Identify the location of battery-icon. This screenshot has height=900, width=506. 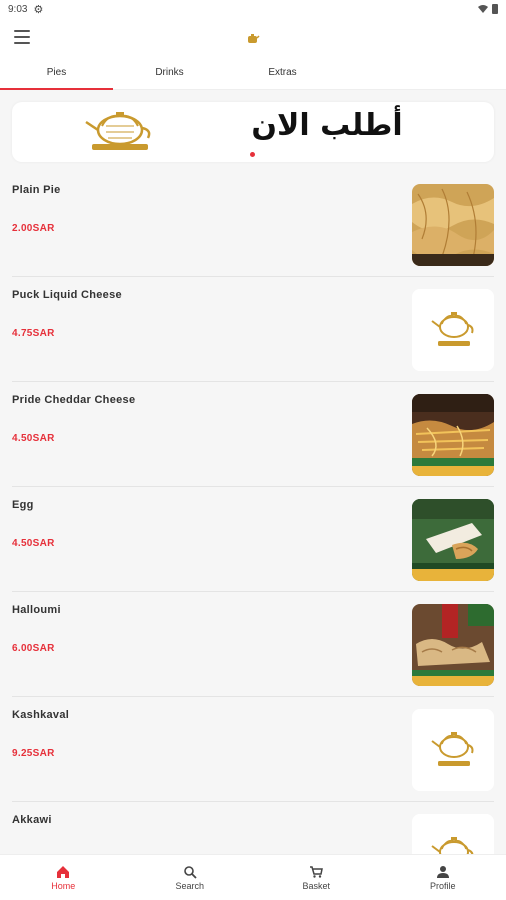
(495, 9).